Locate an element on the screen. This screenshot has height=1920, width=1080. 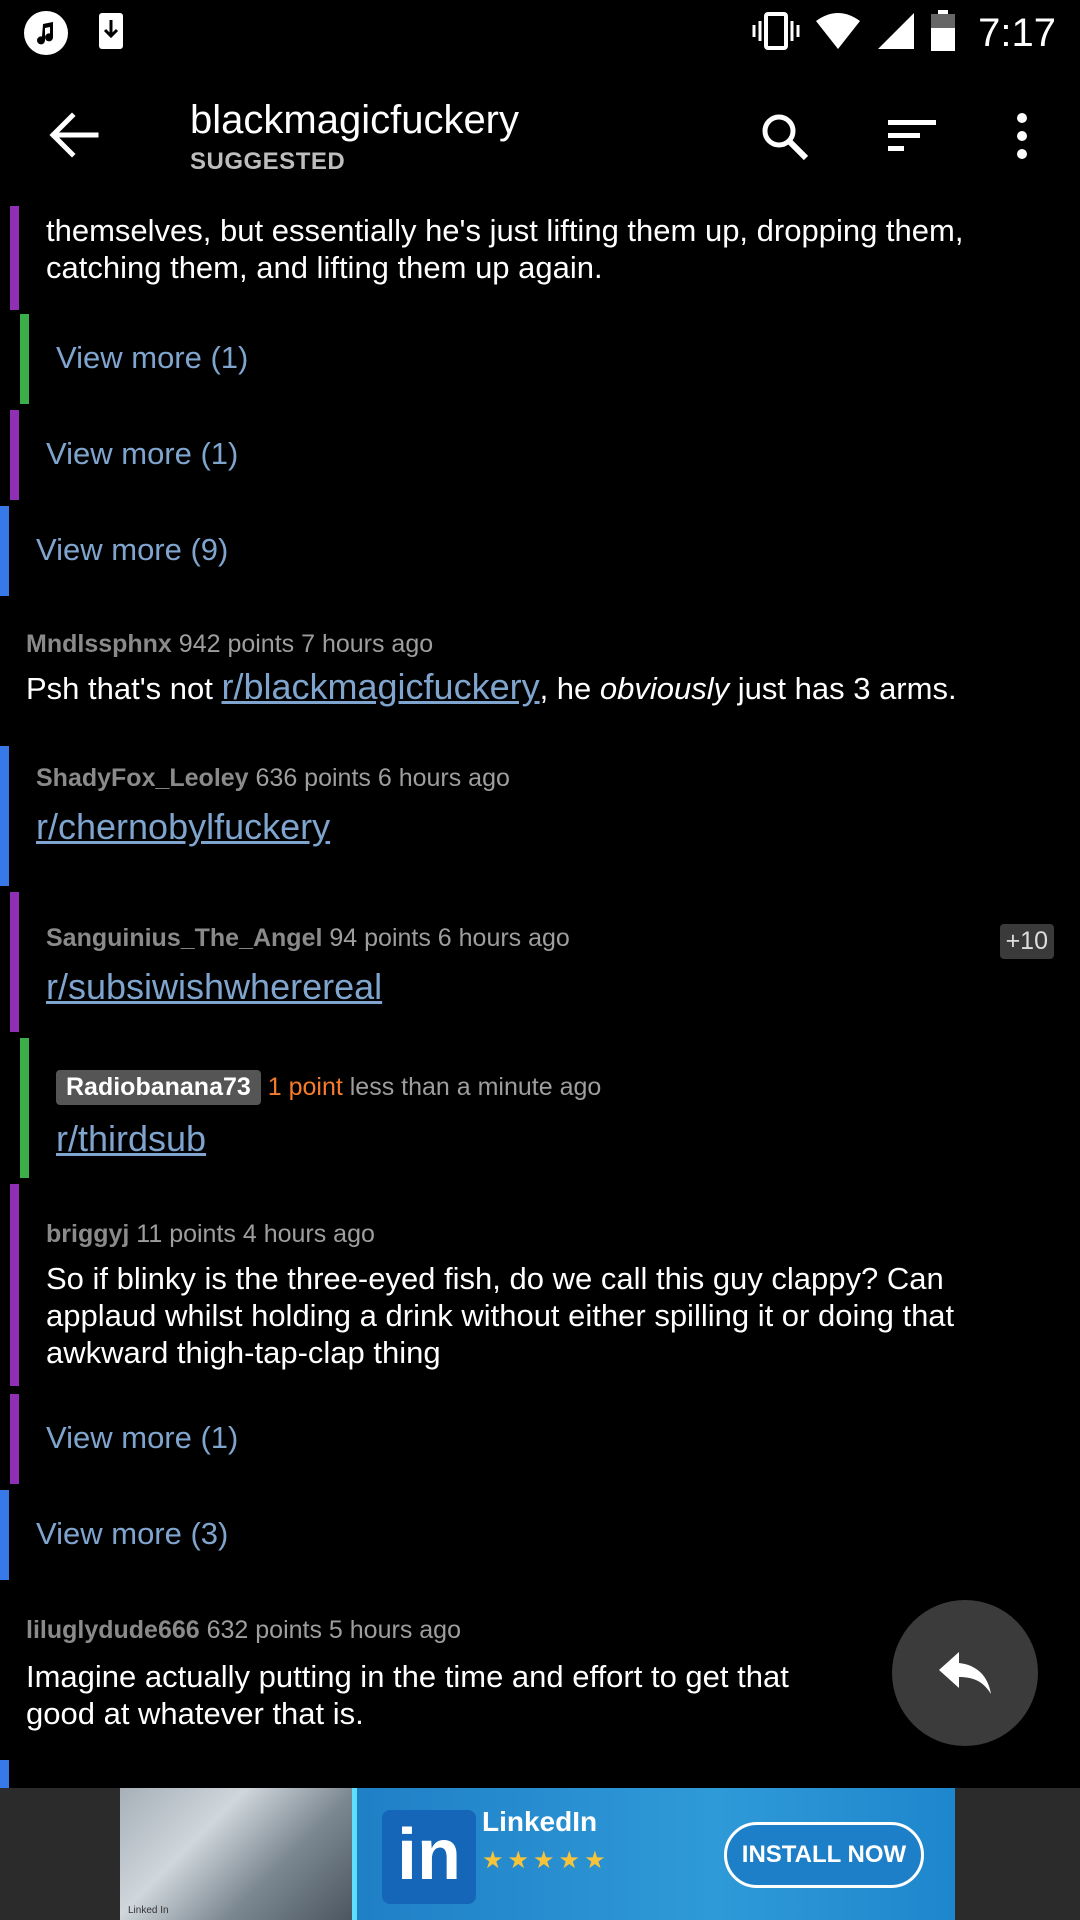
title-wrap: blackmagicfuckery SUGGESTED is located at coordinates (354, 136).